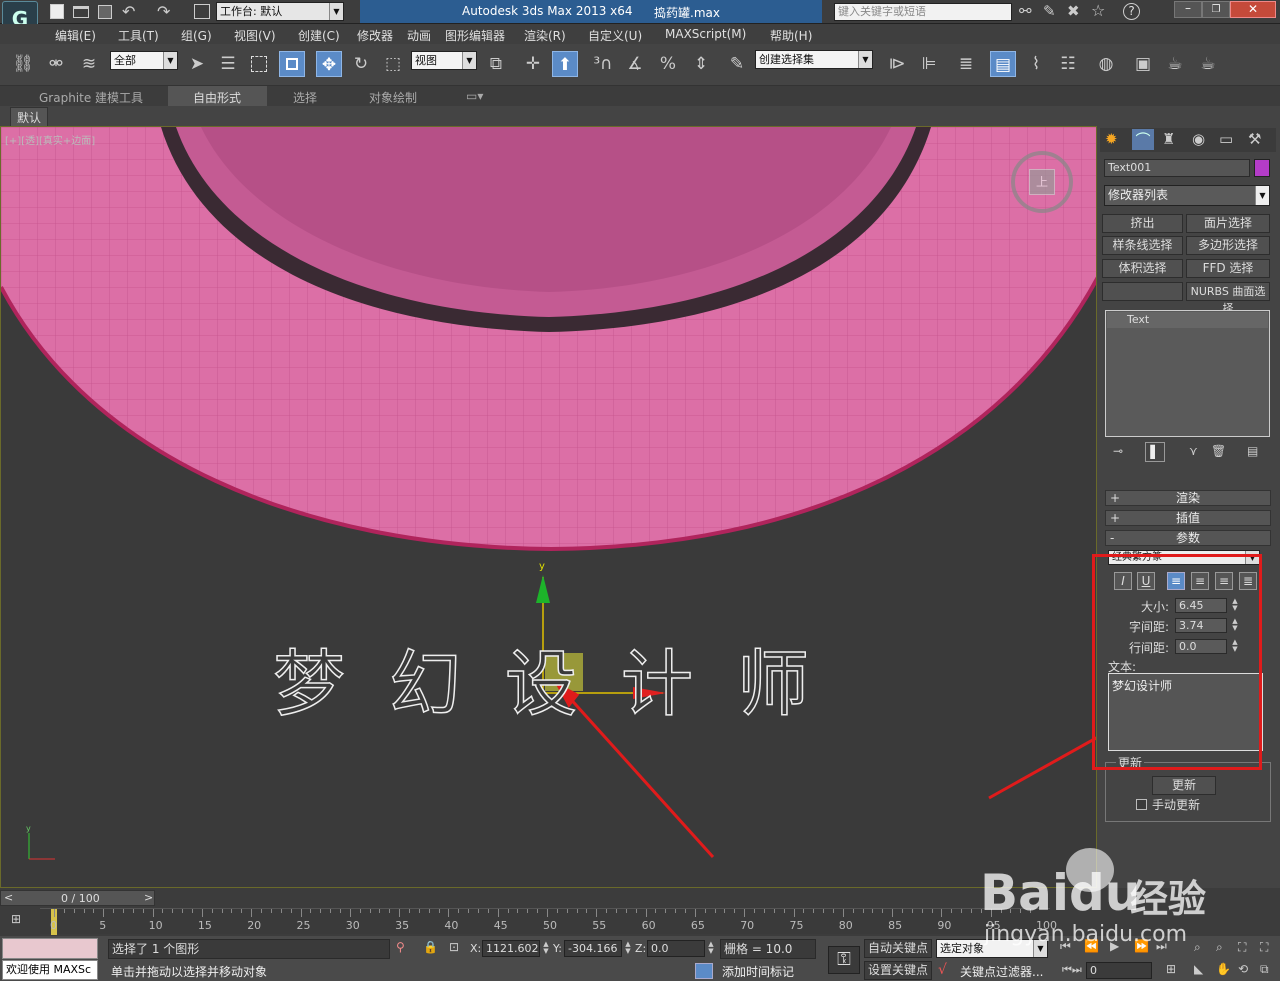 The height and width of the screenshot is (981, 1280). Describe the element at coordinates (593, 948) in the screenshot. I see `y-coordinate-field: -304.166` at that location.